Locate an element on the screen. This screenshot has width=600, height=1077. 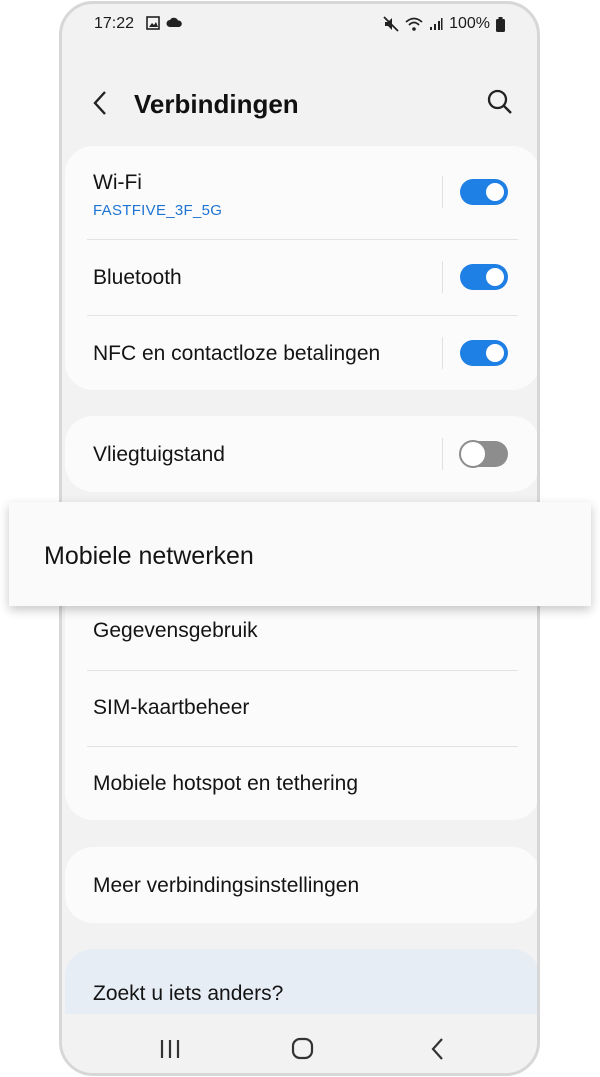
hotspot-label: Mobiele hotspot en tethering is located at coordinates (226, 783).